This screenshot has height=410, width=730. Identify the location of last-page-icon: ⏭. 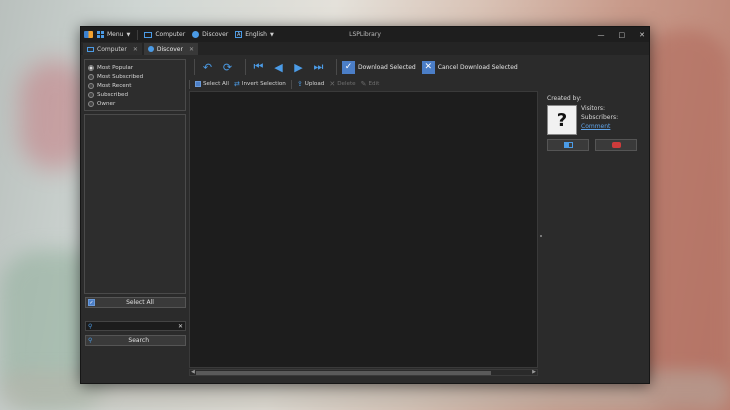
(318, 67).